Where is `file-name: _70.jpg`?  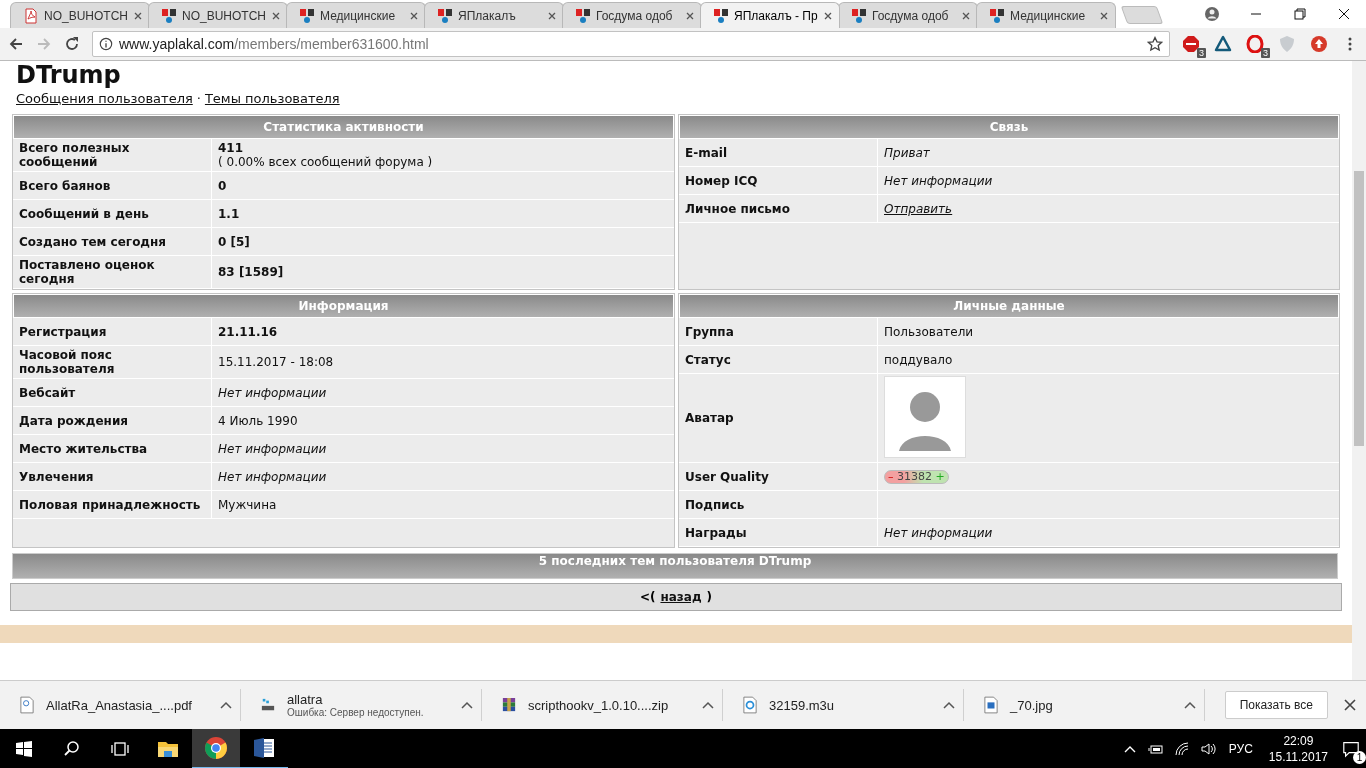 file-name: _70.jpg is located at coordinates (1032, 705).